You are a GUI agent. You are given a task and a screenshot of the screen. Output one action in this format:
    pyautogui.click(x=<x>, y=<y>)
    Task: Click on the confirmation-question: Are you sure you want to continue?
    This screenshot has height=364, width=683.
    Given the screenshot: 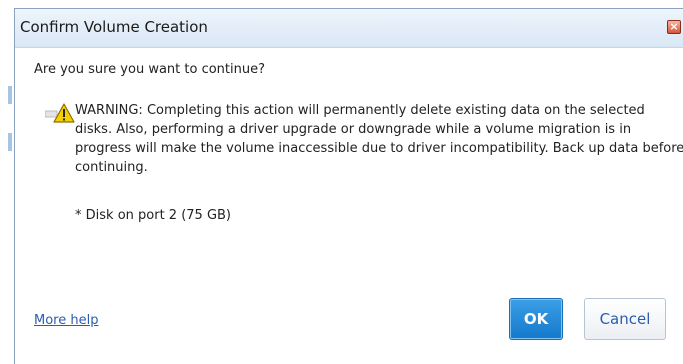 What is the action you would take?
    pyautogui.click(x=149, y=69)
    